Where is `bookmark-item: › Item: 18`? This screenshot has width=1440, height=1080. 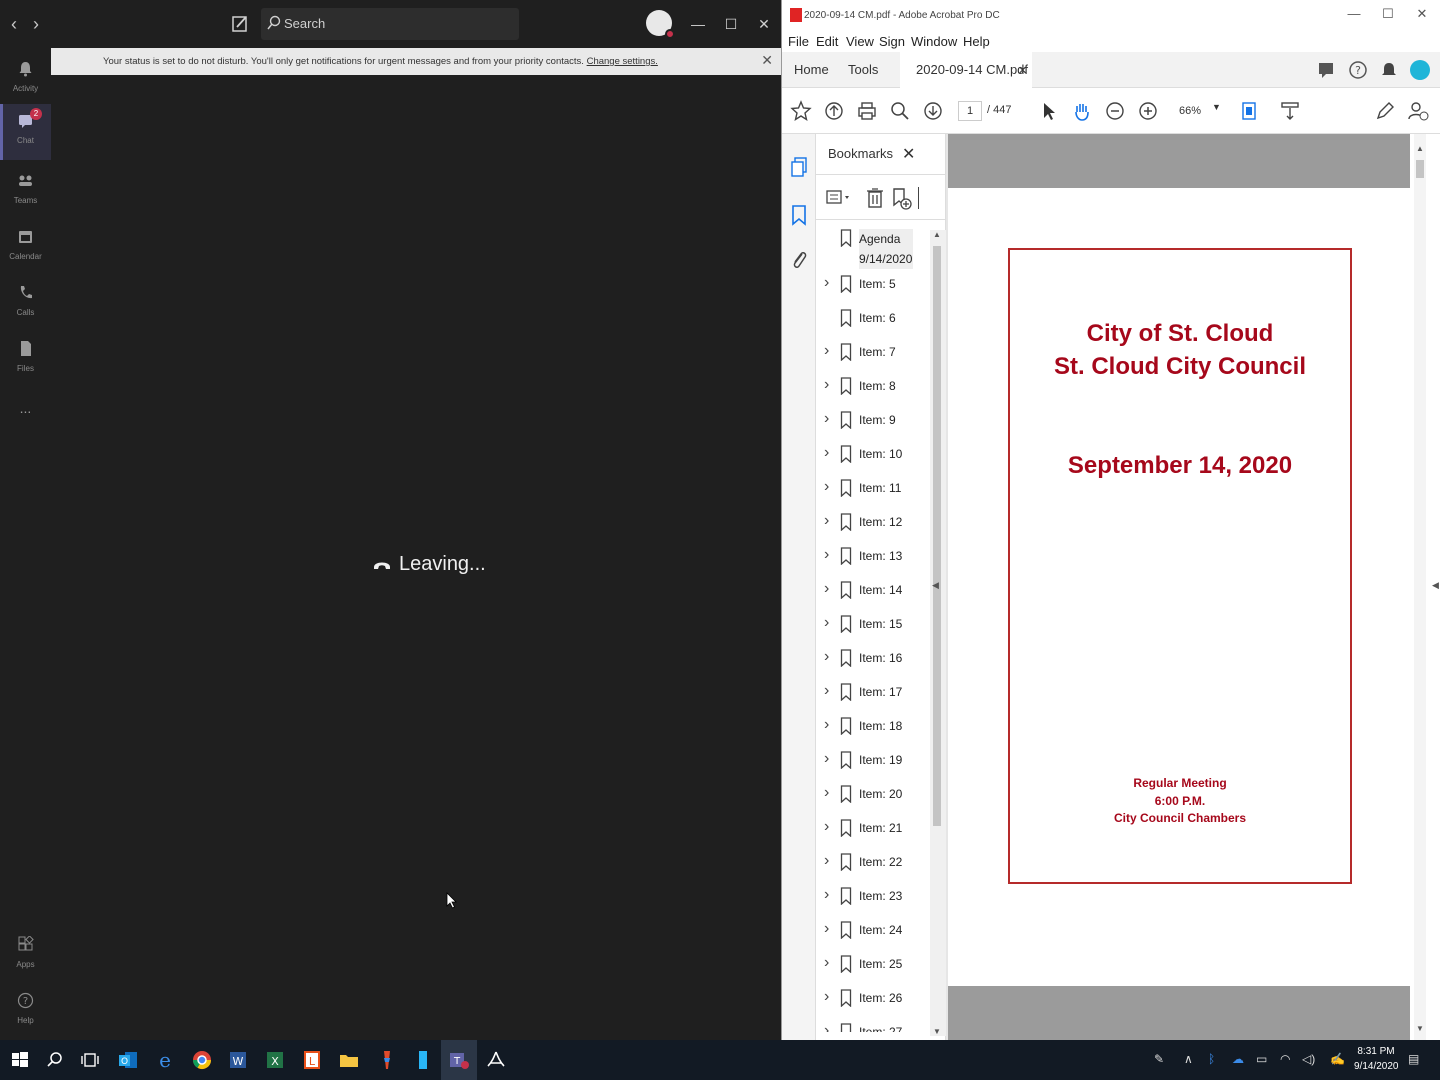 bookmark-item: › Item: 18 is located at coordinates (873, 727).